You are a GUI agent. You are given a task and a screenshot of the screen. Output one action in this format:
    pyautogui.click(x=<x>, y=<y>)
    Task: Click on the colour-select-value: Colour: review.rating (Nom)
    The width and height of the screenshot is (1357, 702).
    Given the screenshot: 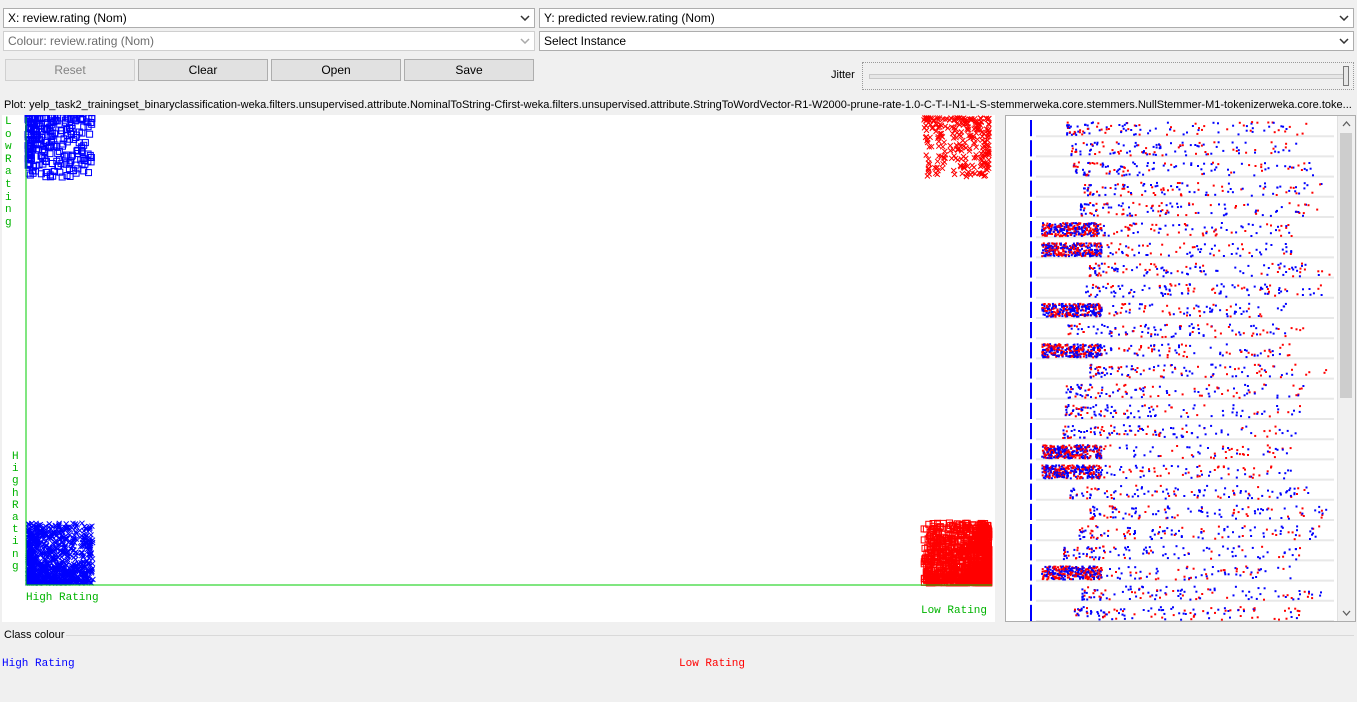 What is the action you would take?
    pyautogui.click(x=81, y=41)
    